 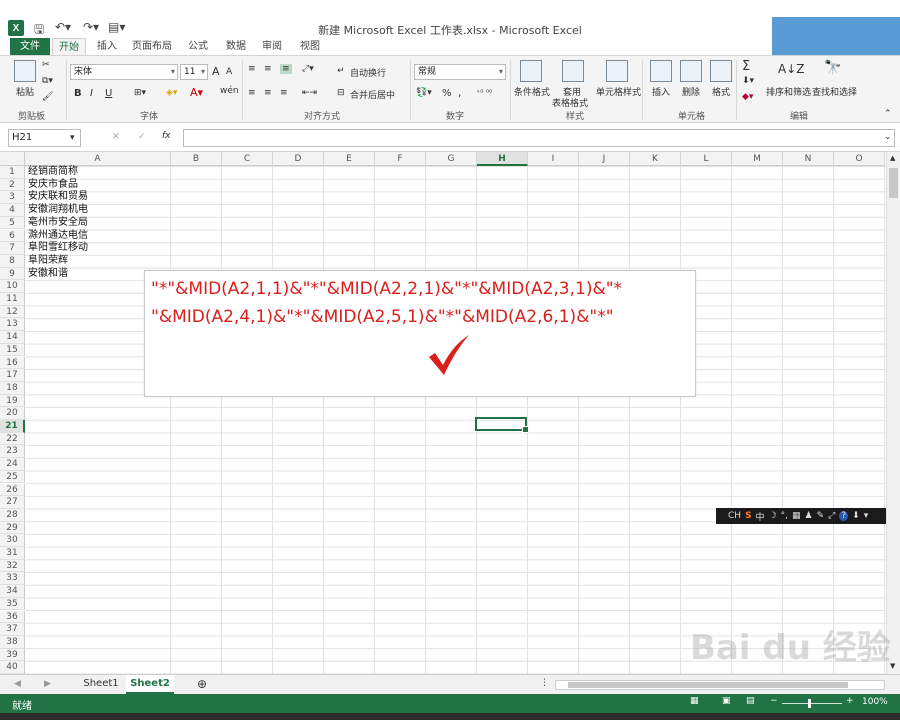 What do you see at coordinates (539, 138) in the screenshot?
I see `formula-input` at bounding box center [539, 138].